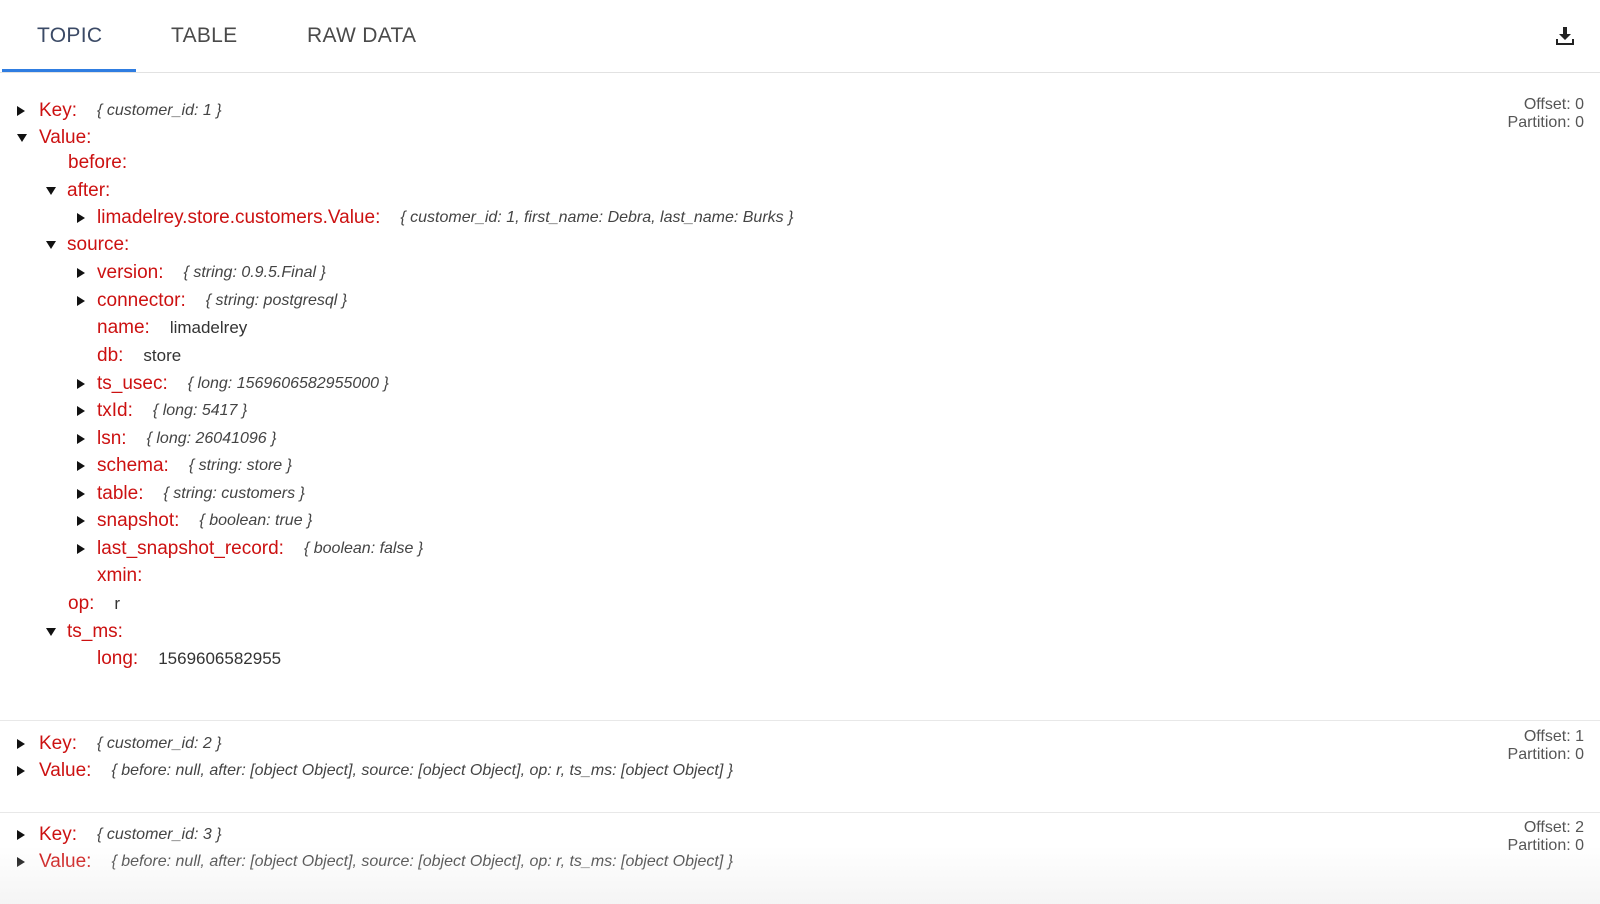 The height and width of the screenshot is (904, 1600). I want to click on download-icon, so click(1565, 36).